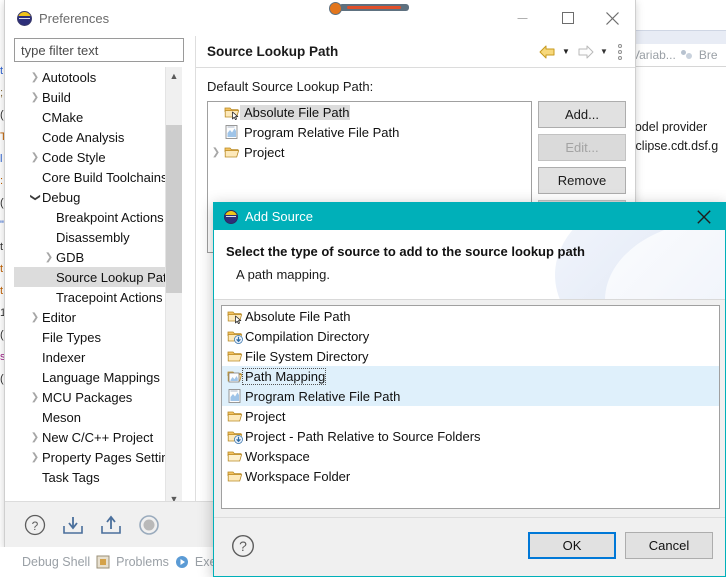 The width and height of the screenshot is (726, 577). What do you see at coordinates (279, 216) in the screenshot?
I see `dialog-title-label: Add Source` at bounding box center [279, 216].